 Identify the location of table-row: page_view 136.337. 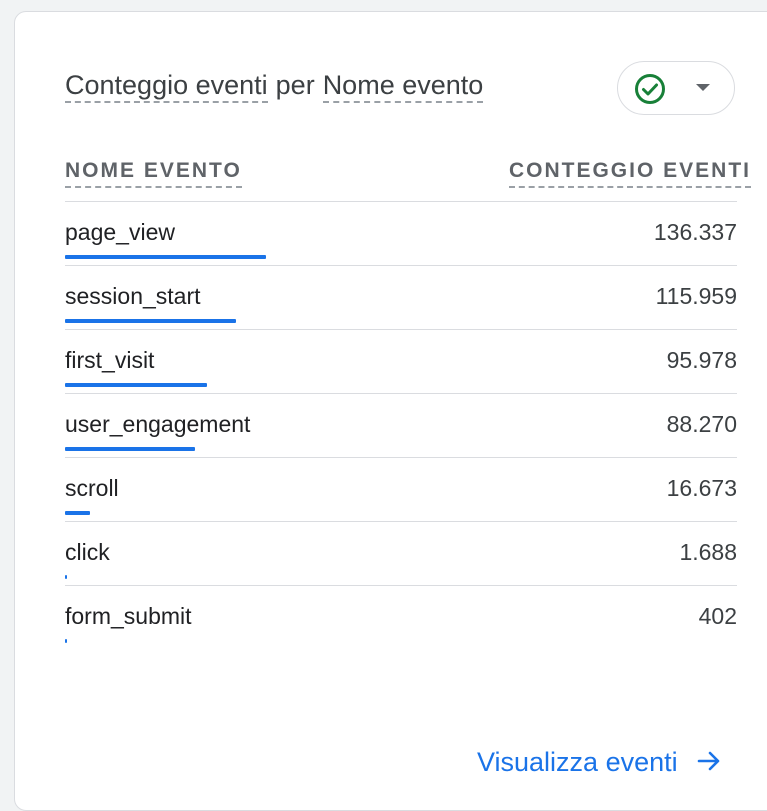
(401, 234).